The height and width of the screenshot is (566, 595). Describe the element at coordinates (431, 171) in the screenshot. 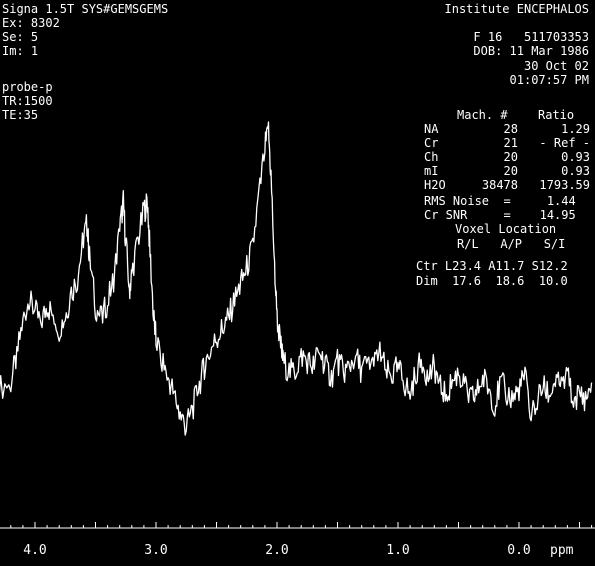

I see `metabolite-name: mI` at that location.